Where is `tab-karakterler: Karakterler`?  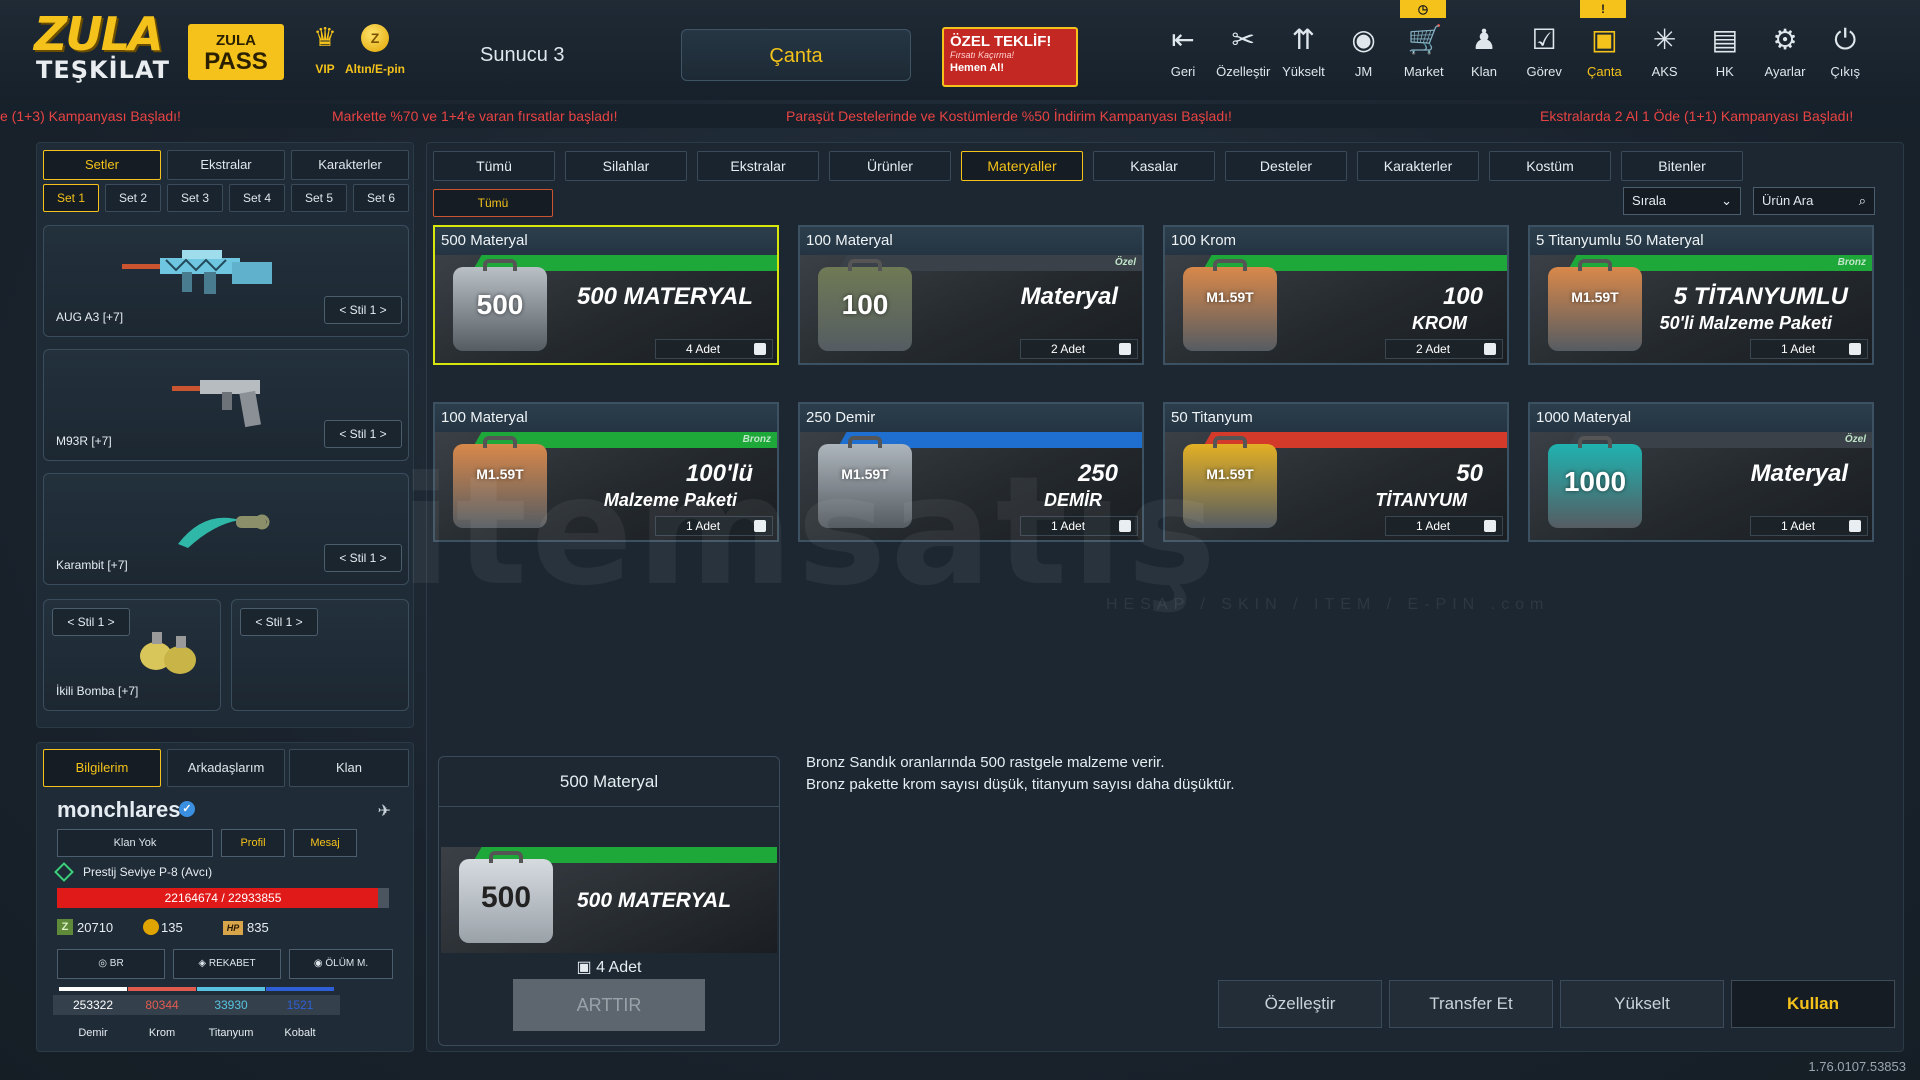
tab-karakterler: Karakterler is located at coordinates (350, 165).